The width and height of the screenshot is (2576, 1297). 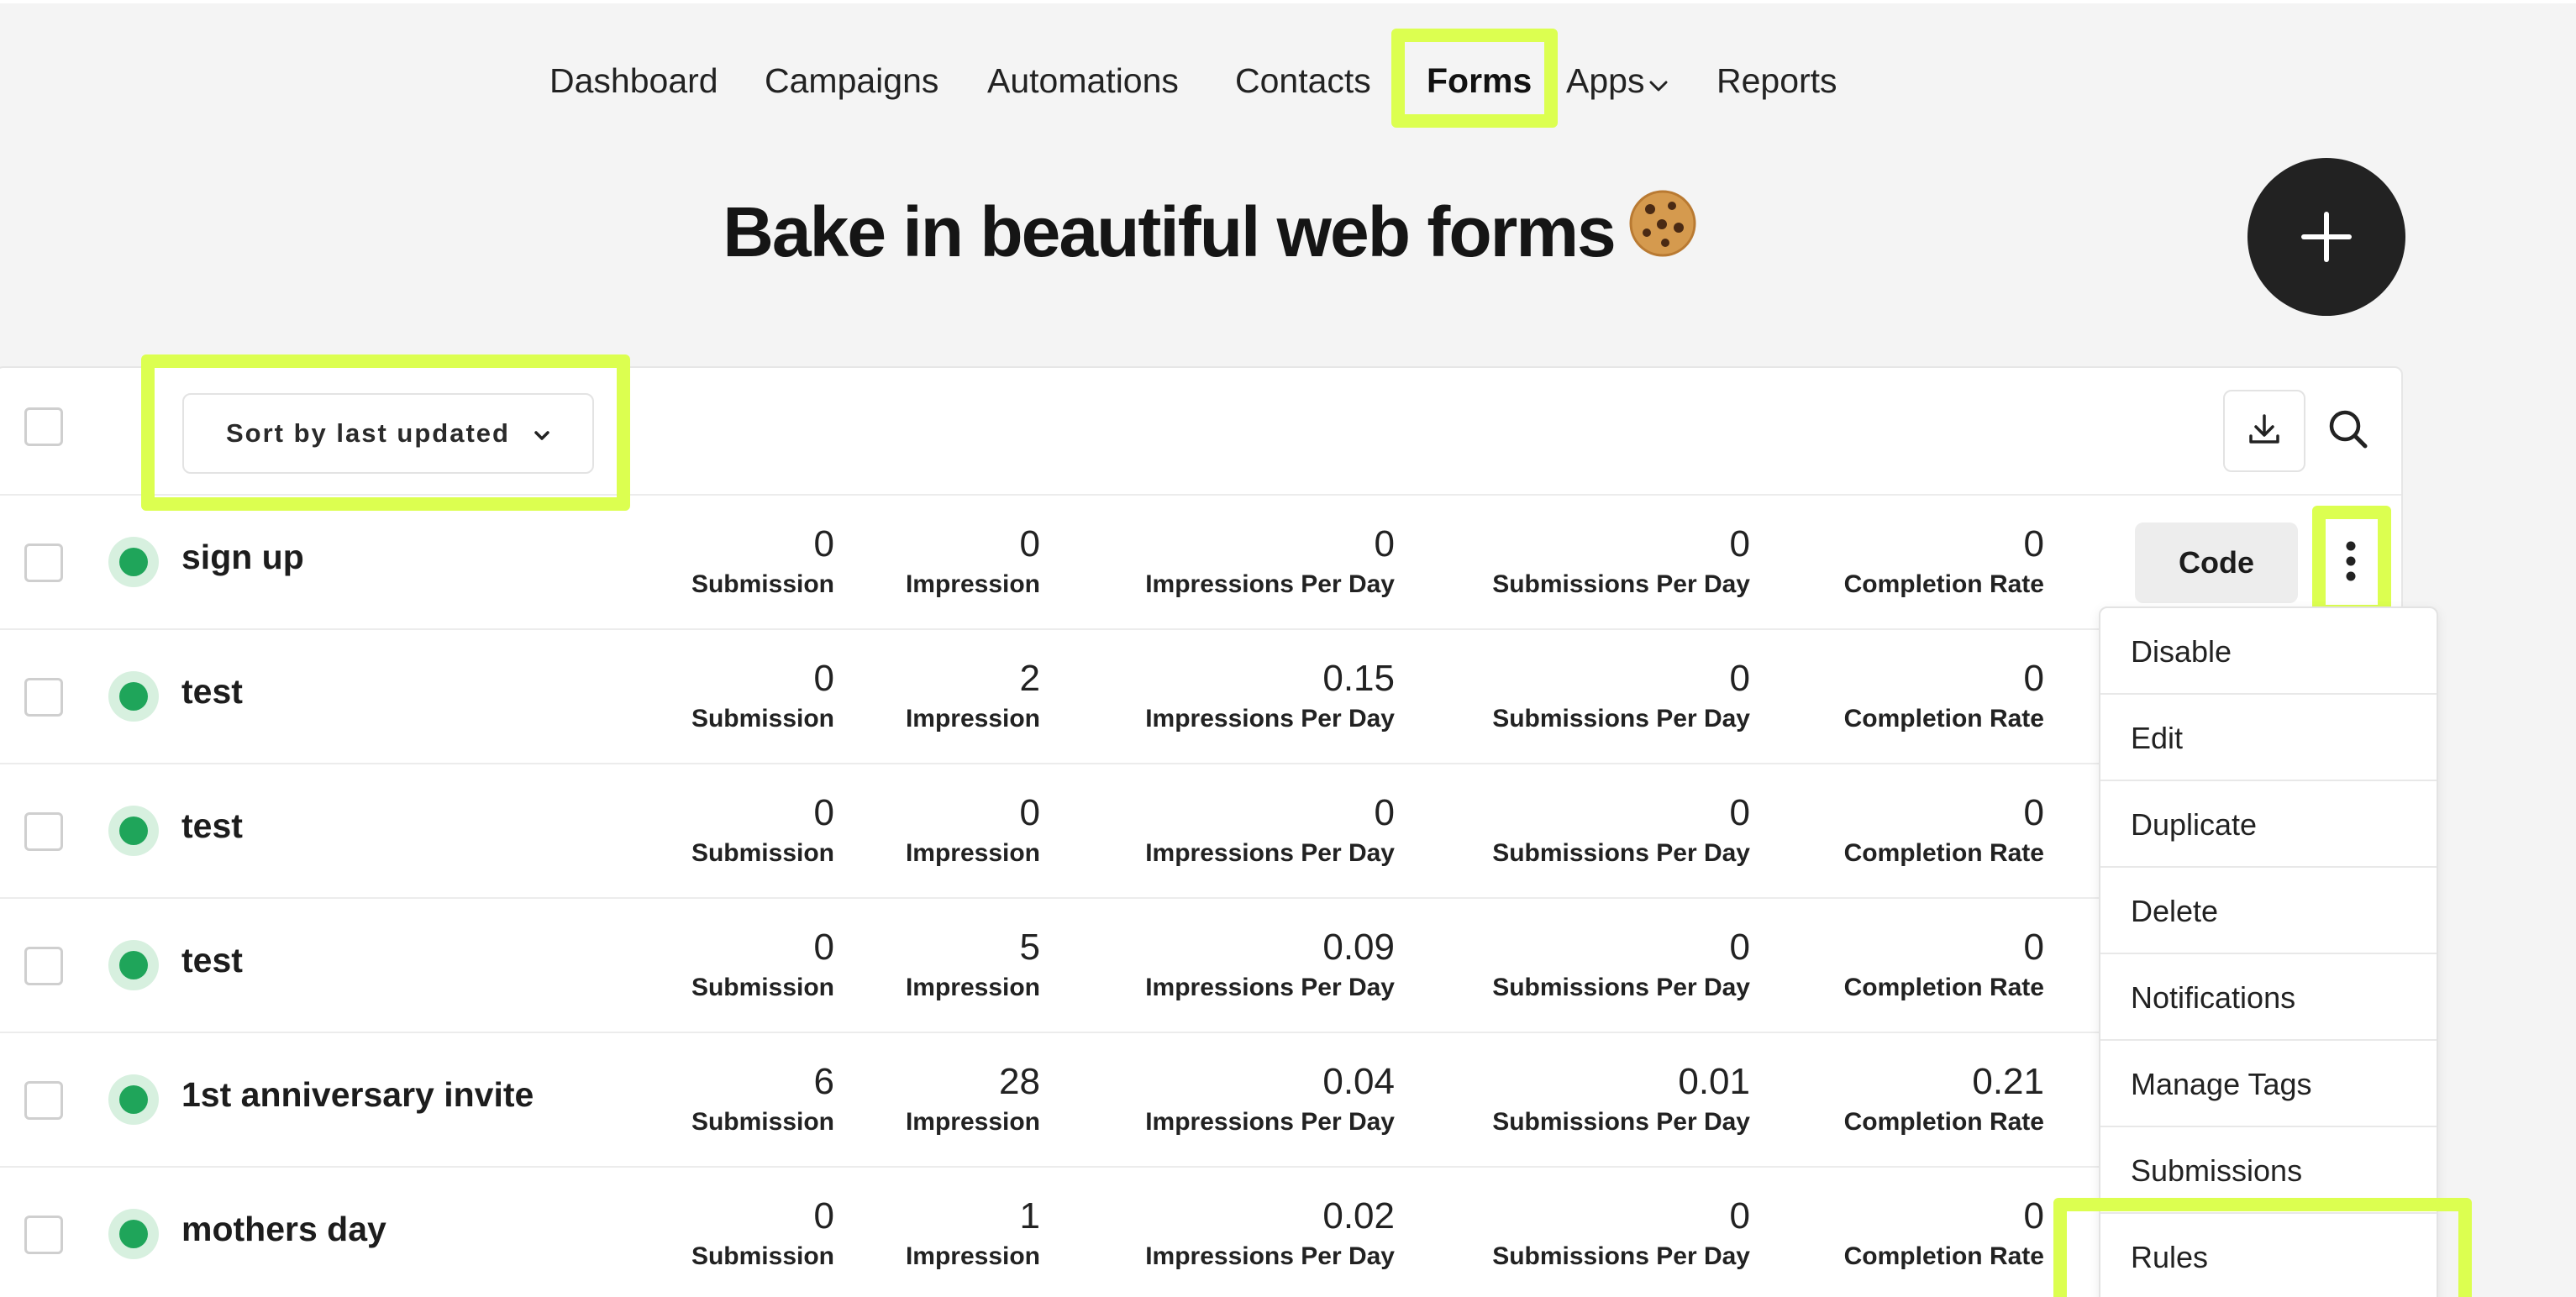 What do you see at coordinates (1621, 1098) in the screenshot?
I see `stat-submissions-per-day: 0.01 Submissions Per Day` at bounding box center [1621, 1098].